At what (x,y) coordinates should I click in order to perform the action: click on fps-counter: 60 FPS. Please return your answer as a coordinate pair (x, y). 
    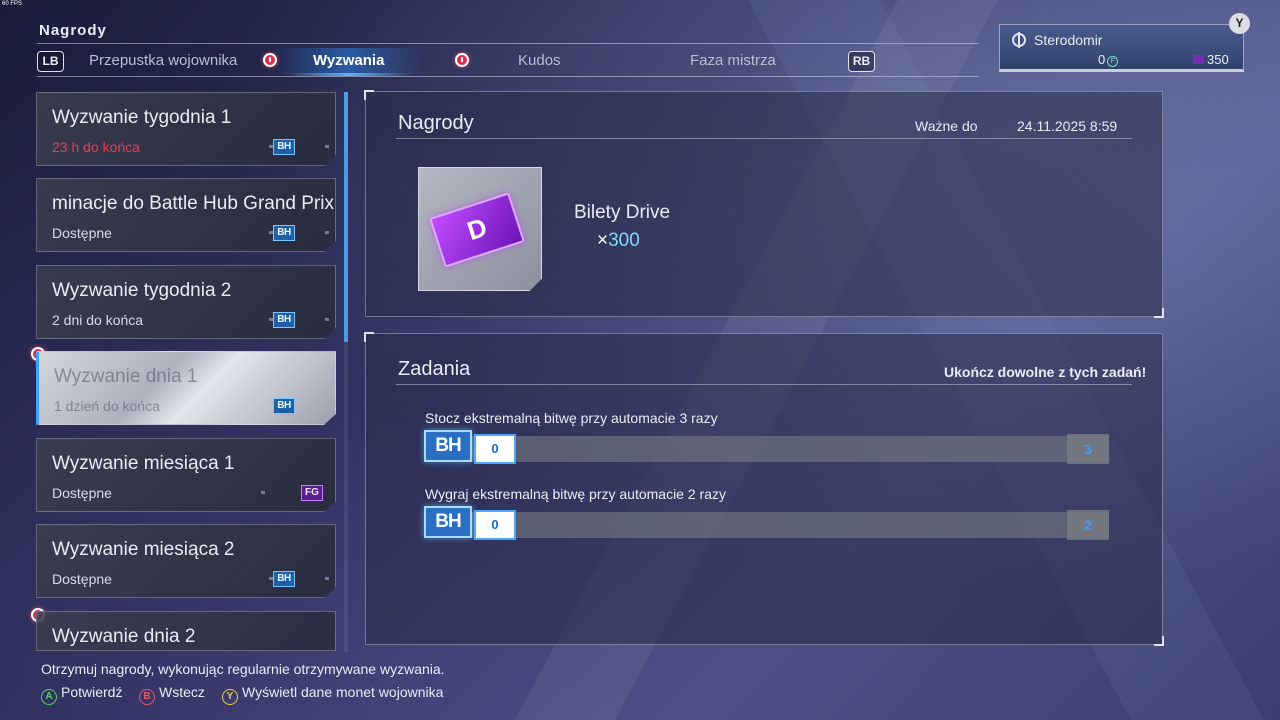
    Looking at the image, I should click on (12, 4).